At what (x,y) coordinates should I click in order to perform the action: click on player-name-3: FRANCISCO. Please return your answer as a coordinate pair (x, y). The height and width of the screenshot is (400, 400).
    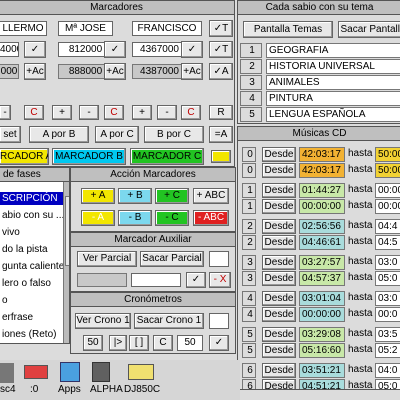
    Looking at the image, I should click on (167, 28).